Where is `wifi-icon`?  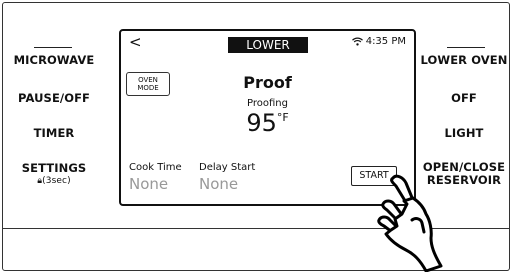
wifi-icon is located at coordinates (357, 41).